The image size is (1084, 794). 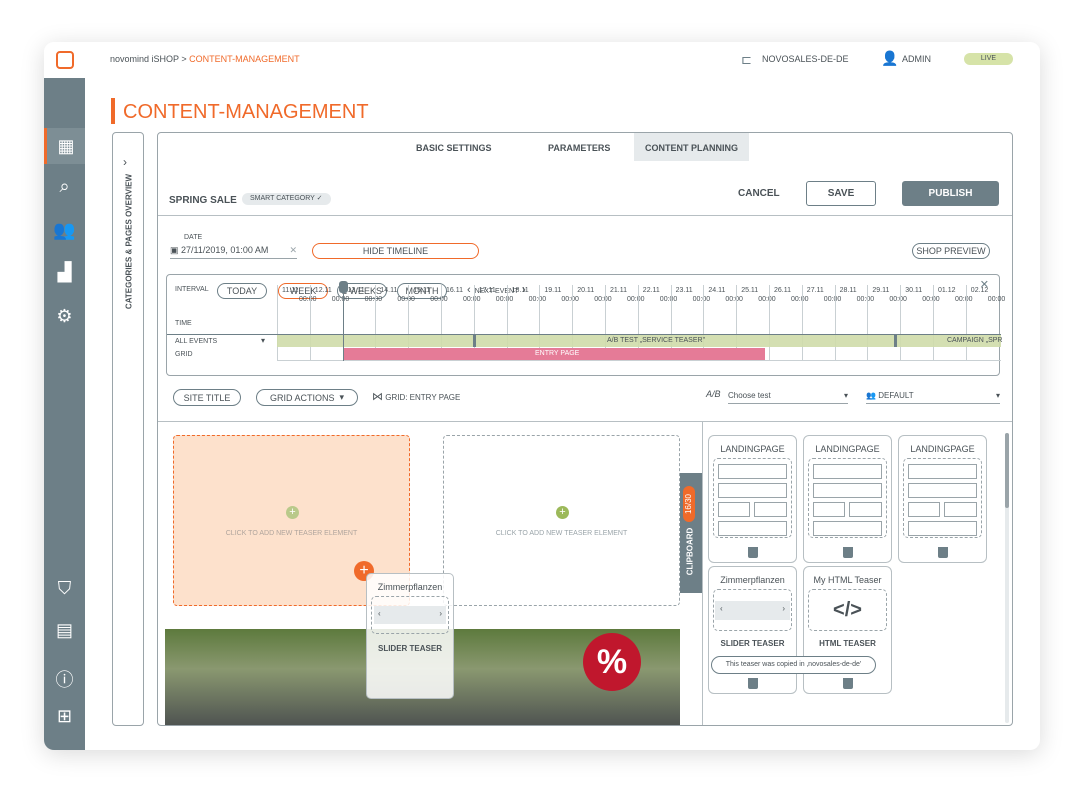 I want to click on categories-panel-toggle: › CATEGORIES & PAGES OVERVIEW, so click(x=128, y=429).